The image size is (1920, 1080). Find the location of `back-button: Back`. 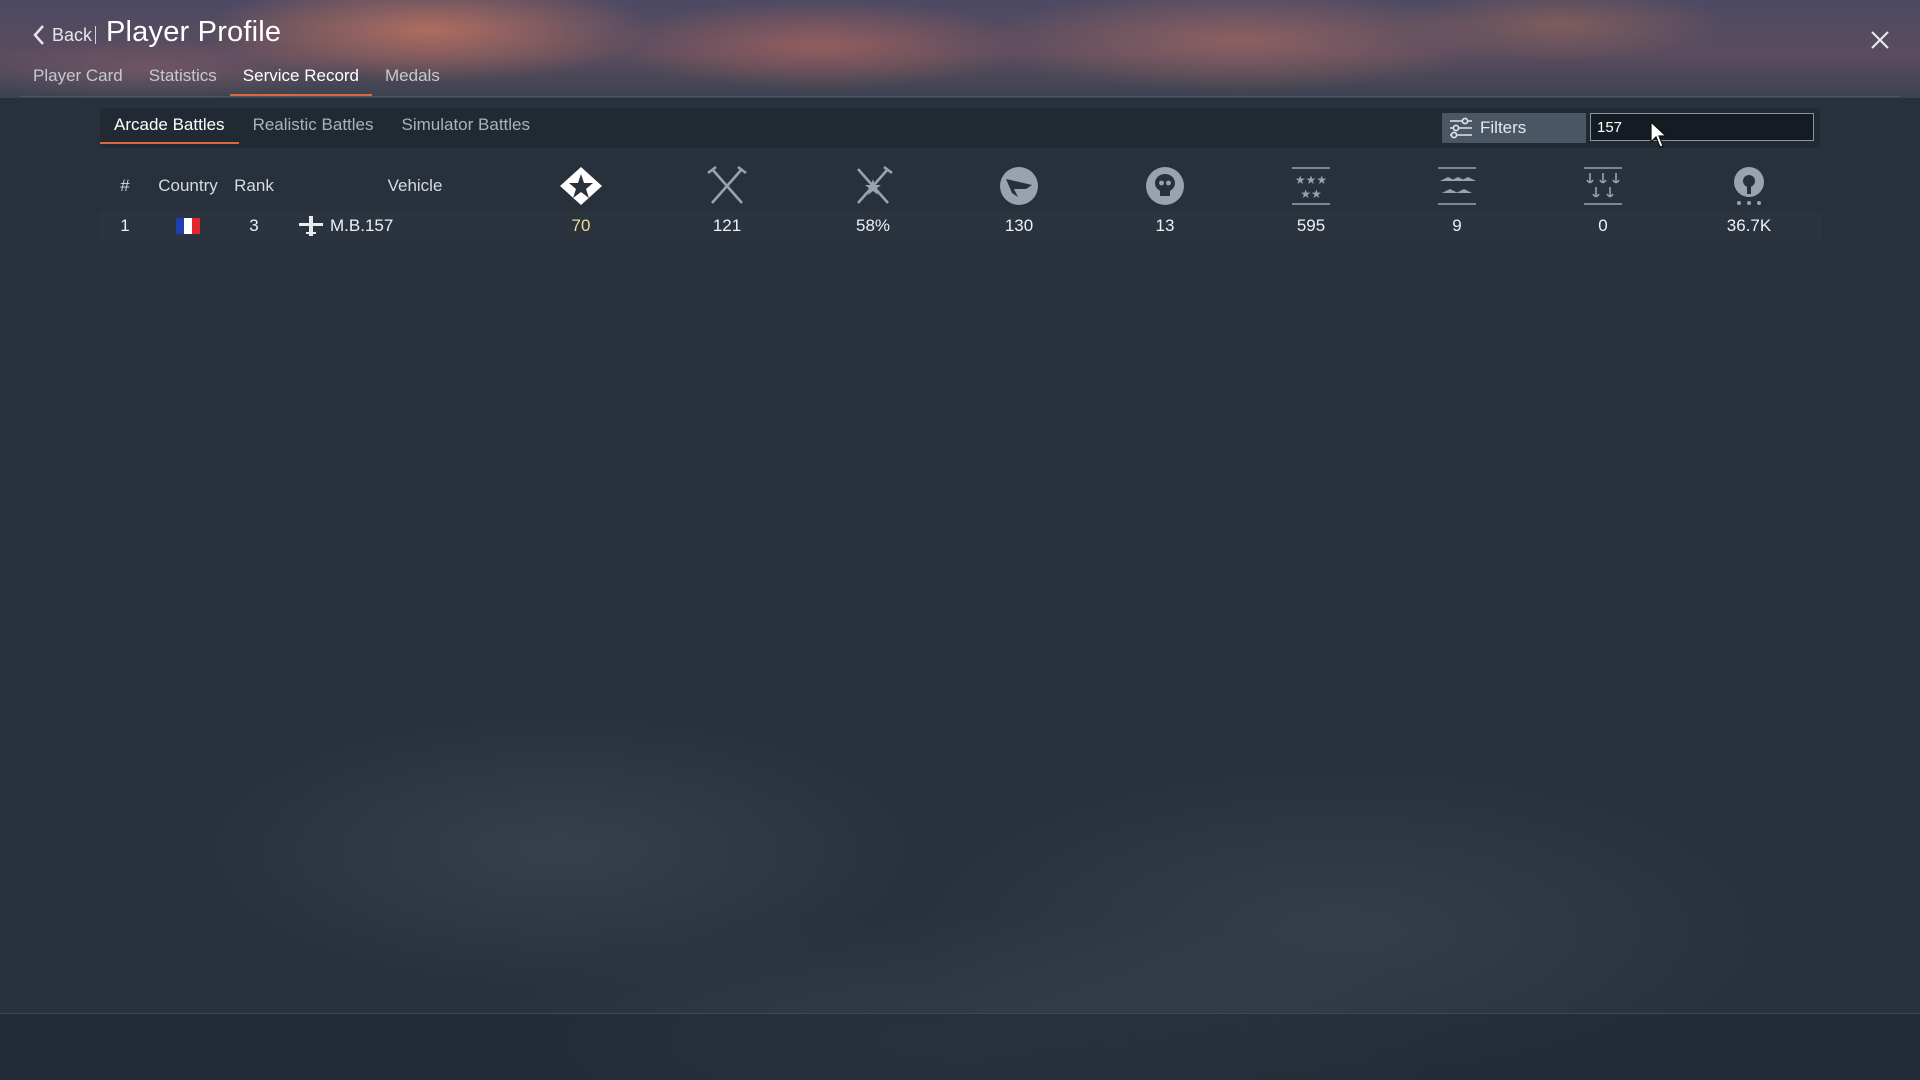

back-button: Back is located at coordinates (62, 35).